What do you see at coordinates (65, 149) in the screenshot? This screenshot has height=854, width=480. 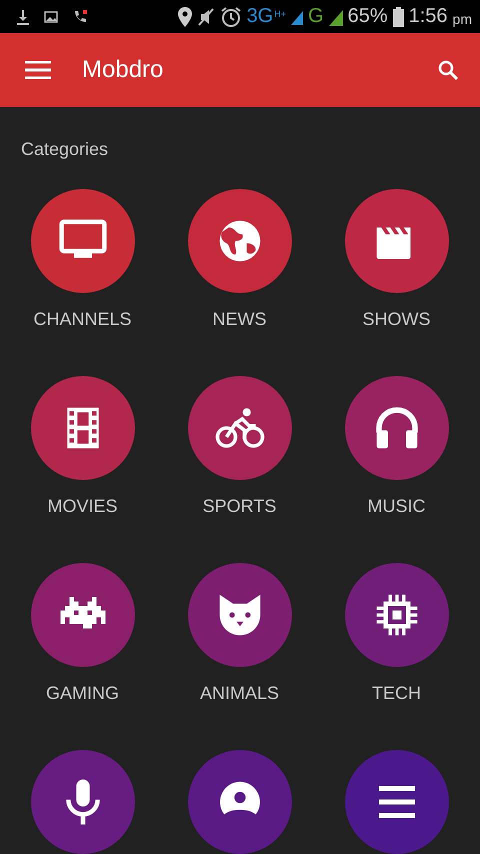 I see `section-title: Categories` at bounding box center [65, 149].